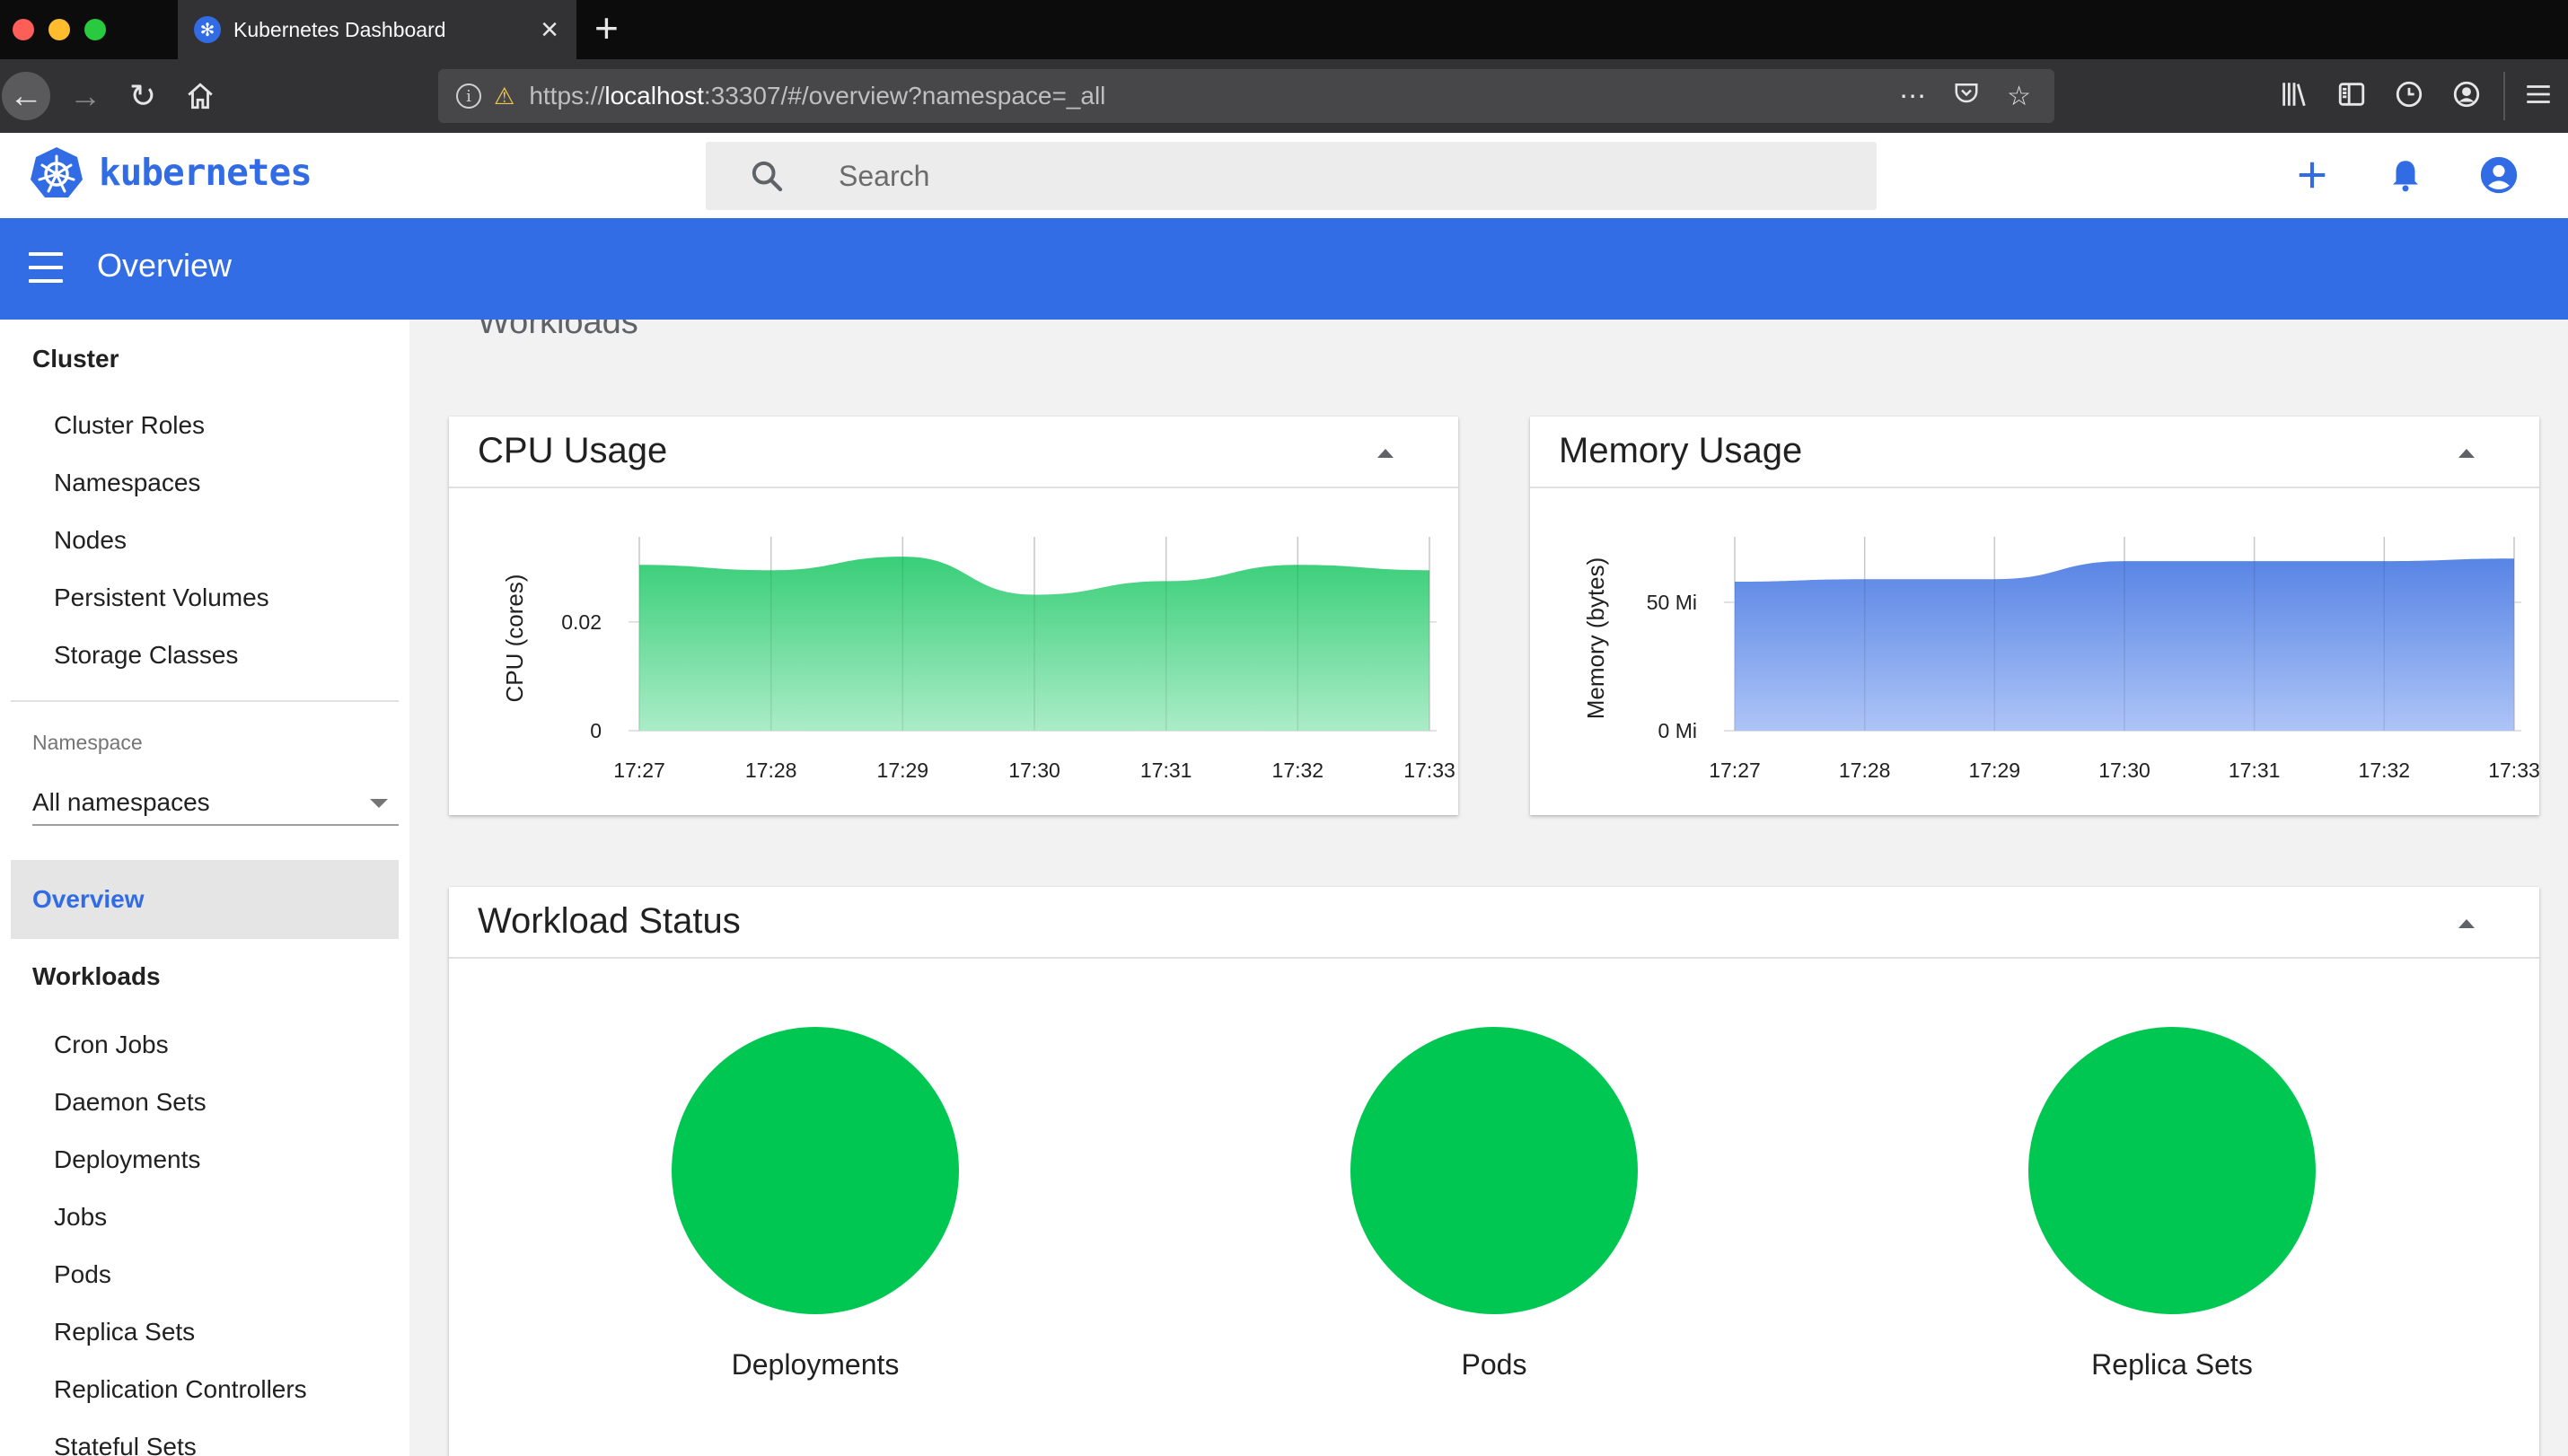 This screenshot has height=1456, width=2568. I want to click on sidebar-item-stateful-sets: Stateful Sets, so click(125, 1444).